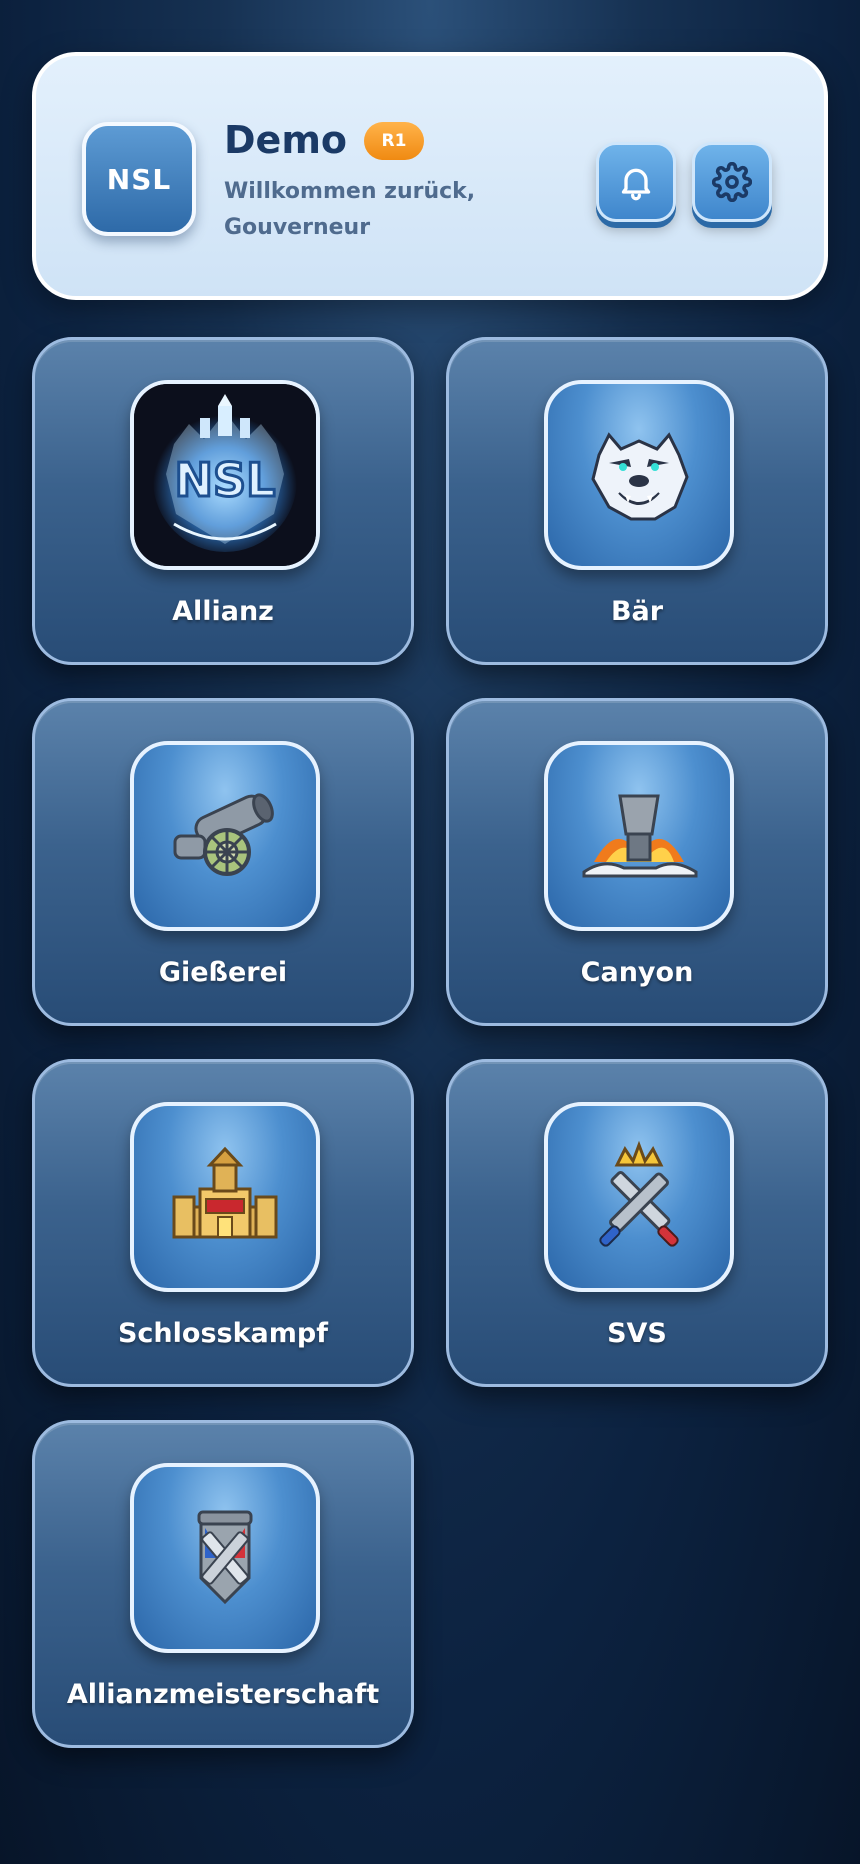 The width and height of the screenshot is (860, 1864). I want to click on tile-canyon: Canyon, so click(637, 862).